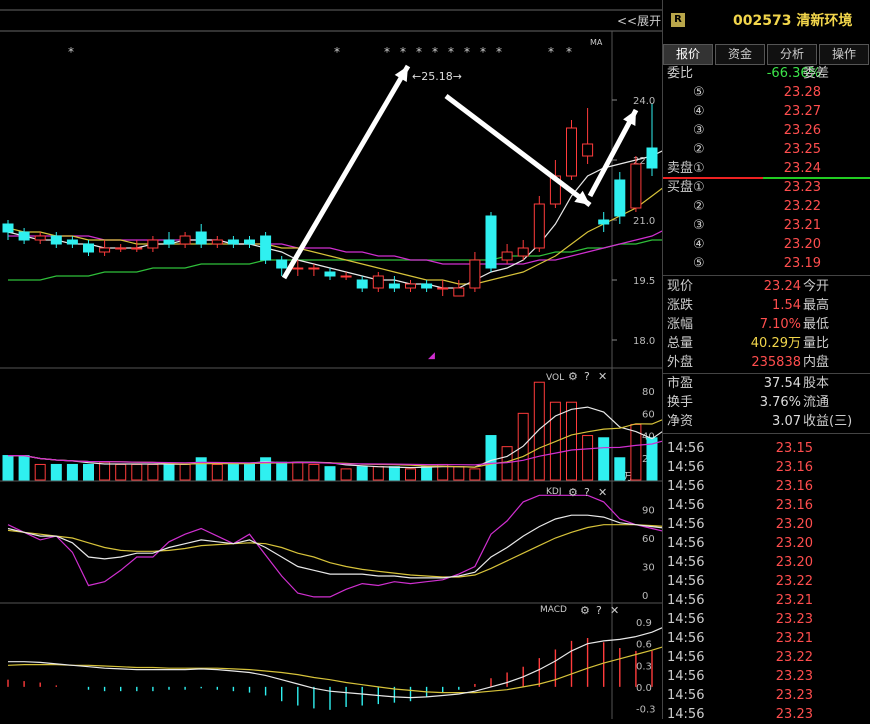 Image resolution: width=870 pixels, height=724 pixels. What do you see at coordinates (794, 581) in the screenshot?
I see `tick-price: 23.22` at bounding box center [794, 581].